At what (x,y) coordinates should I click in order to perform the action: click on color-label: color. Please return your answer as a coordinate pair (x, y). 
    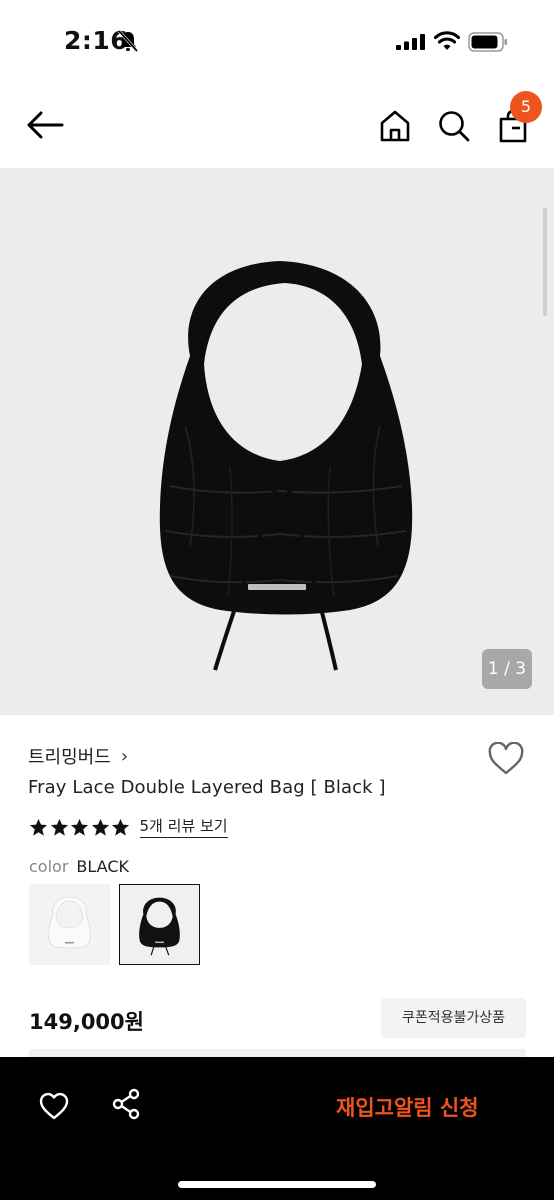
    Looking at the image, I should click on (49, 866).